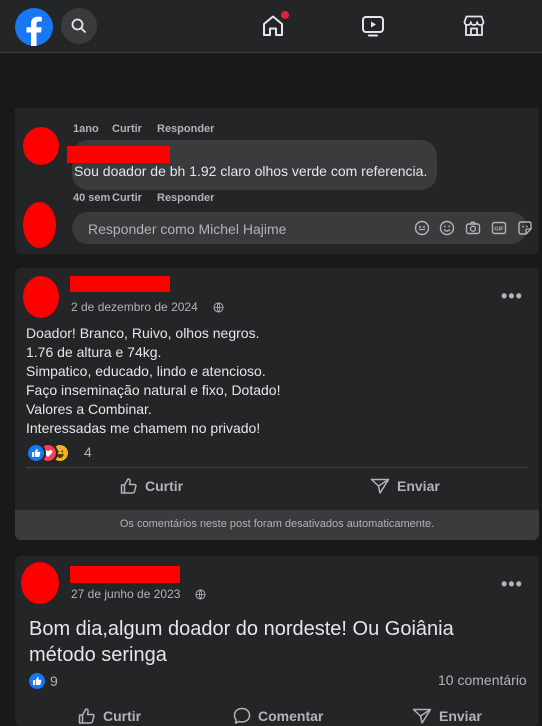 This screenshot has height=726, width=542. Describe the element at coordinates (134, 307) in the screenshot. I see `post-date: 2 de dezembro de 2024` at that location.